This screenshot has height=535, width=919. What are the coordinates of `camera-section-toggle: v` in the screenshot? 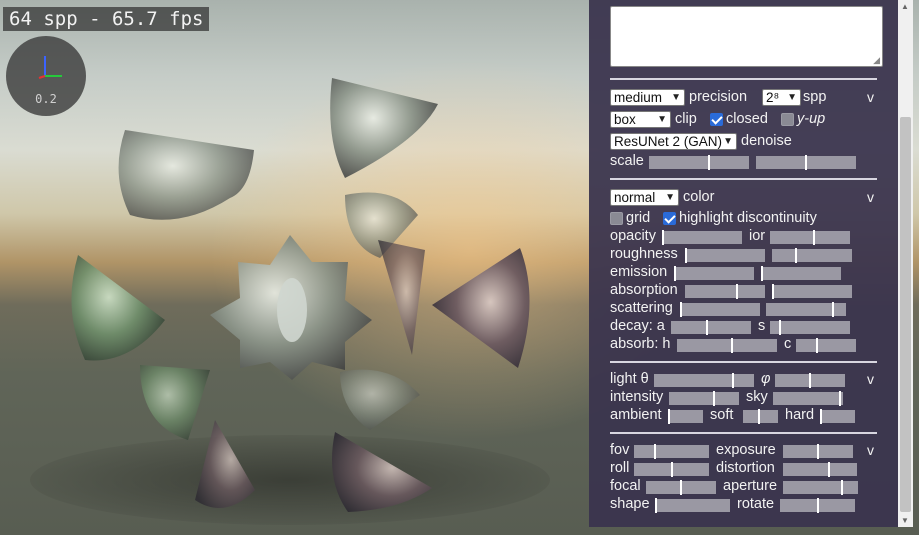 It's located at (870, 450).